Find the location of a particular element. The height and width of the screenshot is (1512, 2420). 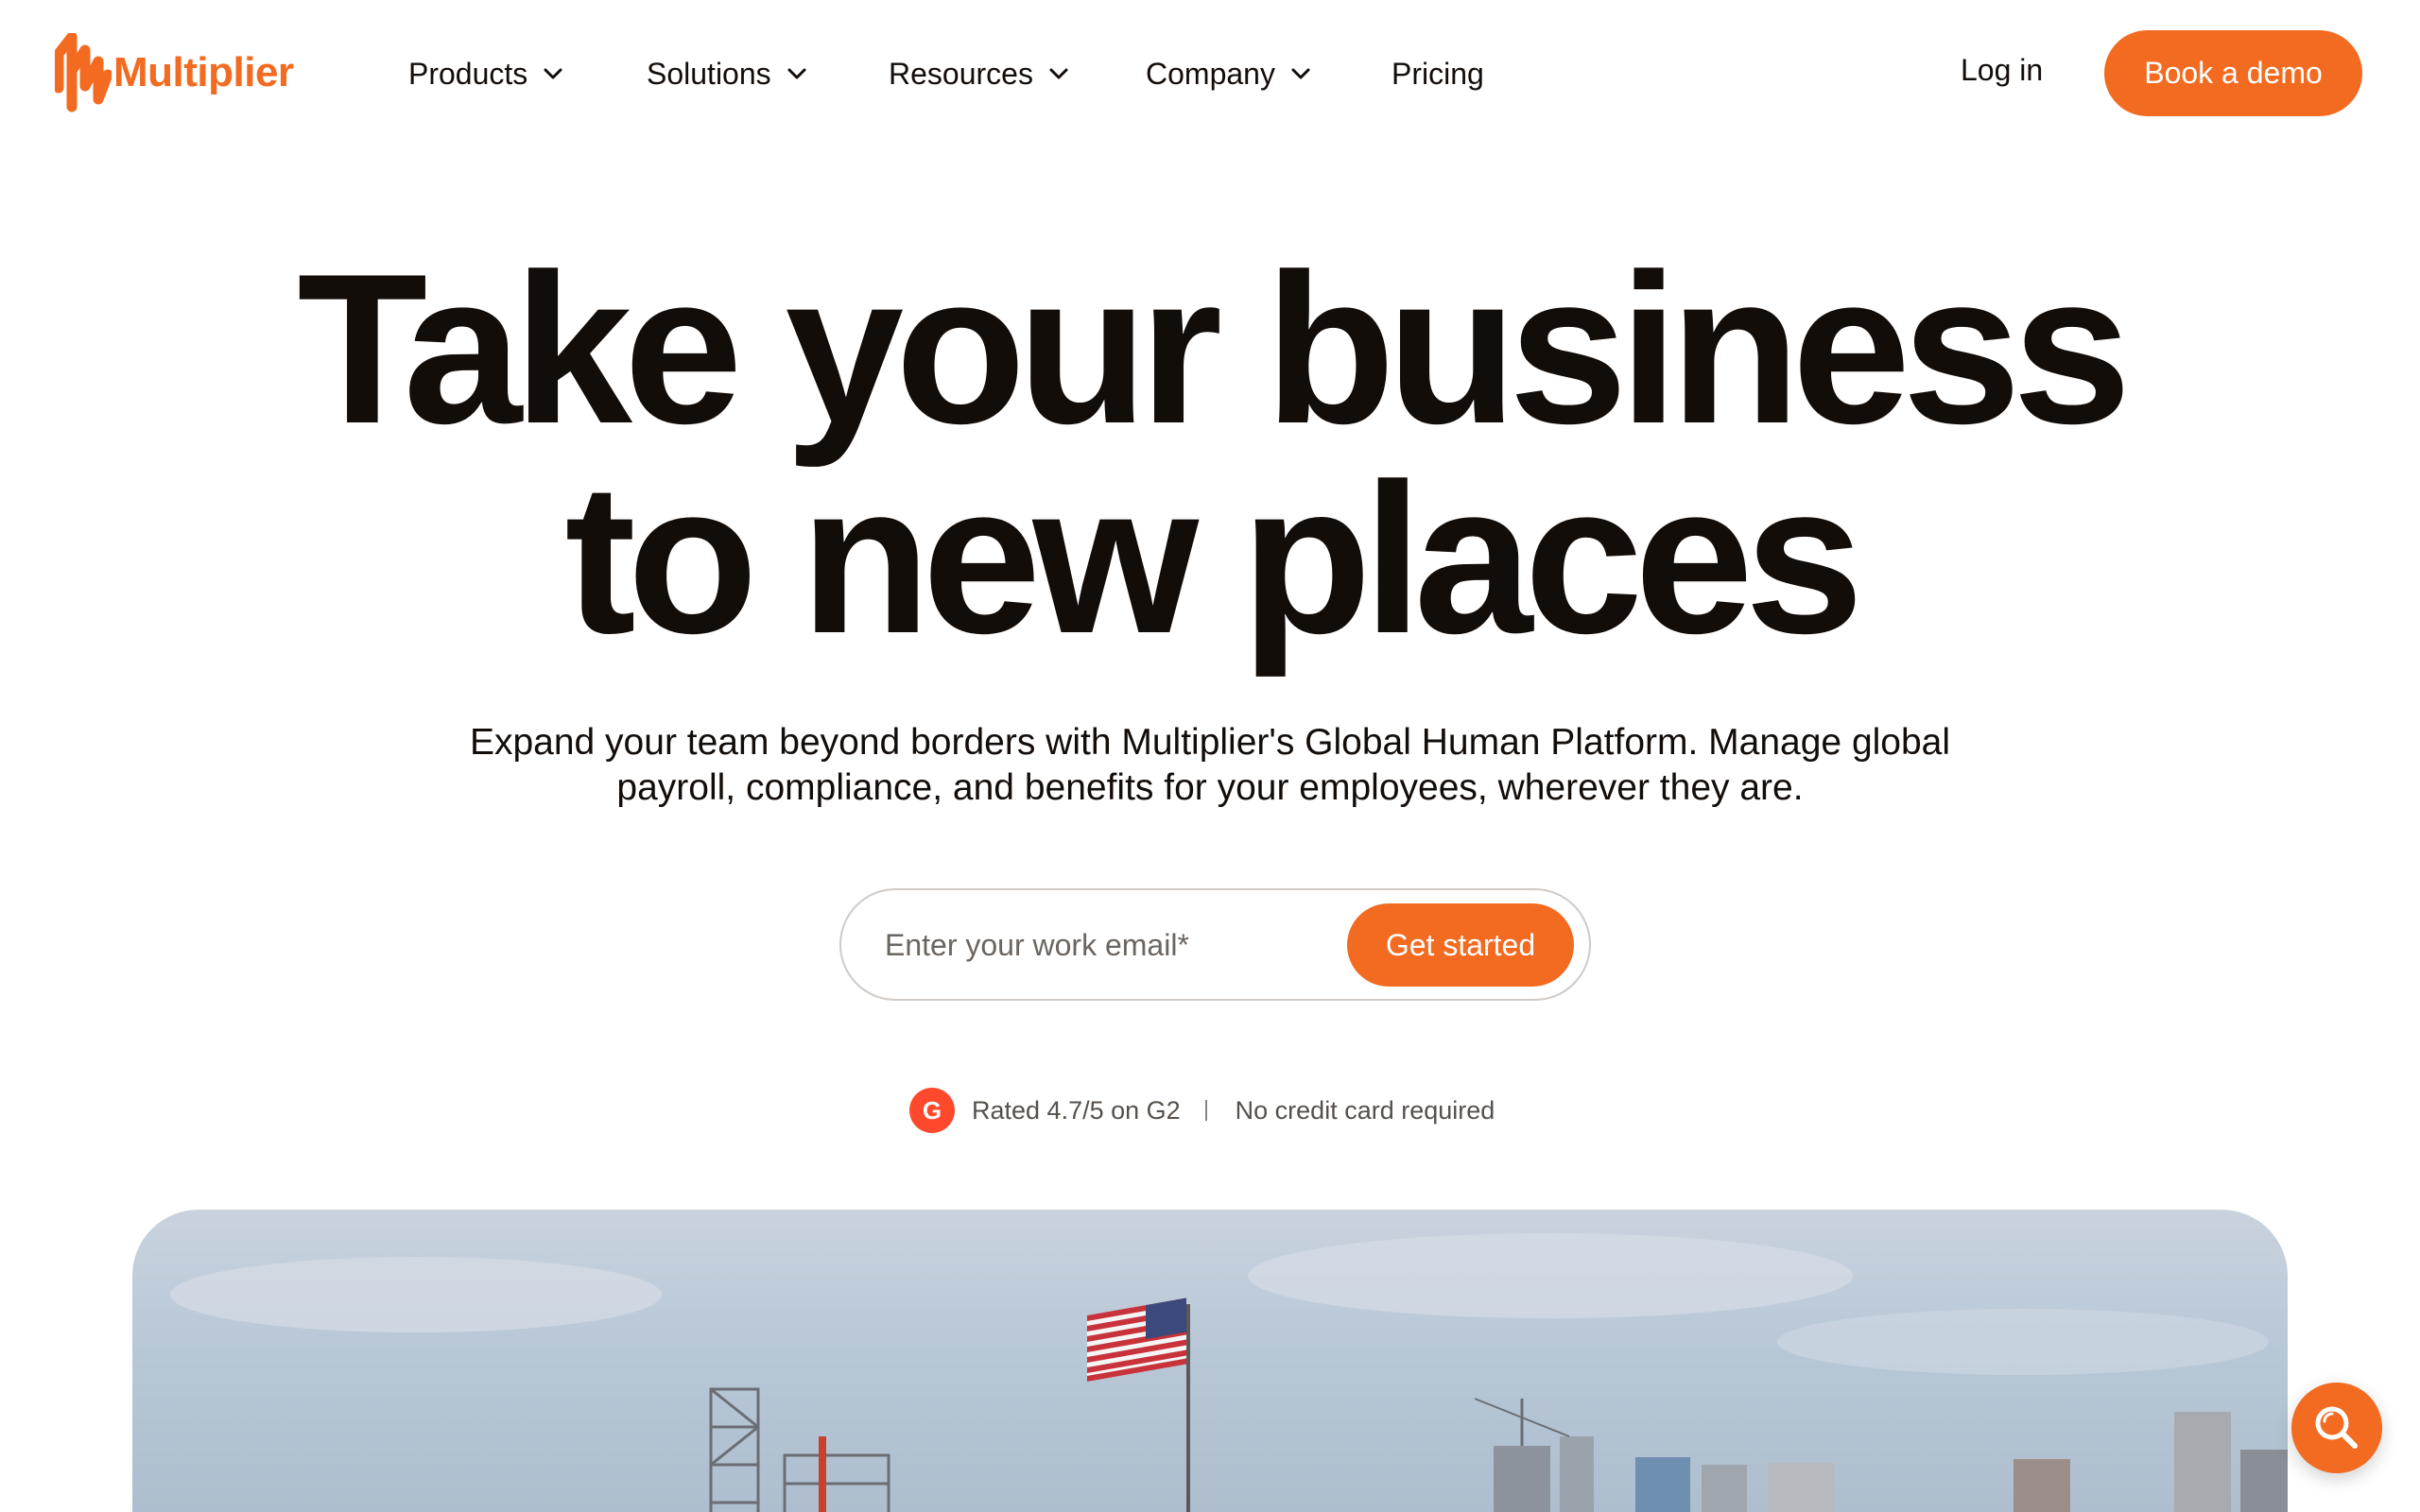

get-started-button: Get started is located at coordinates (1460, 945).